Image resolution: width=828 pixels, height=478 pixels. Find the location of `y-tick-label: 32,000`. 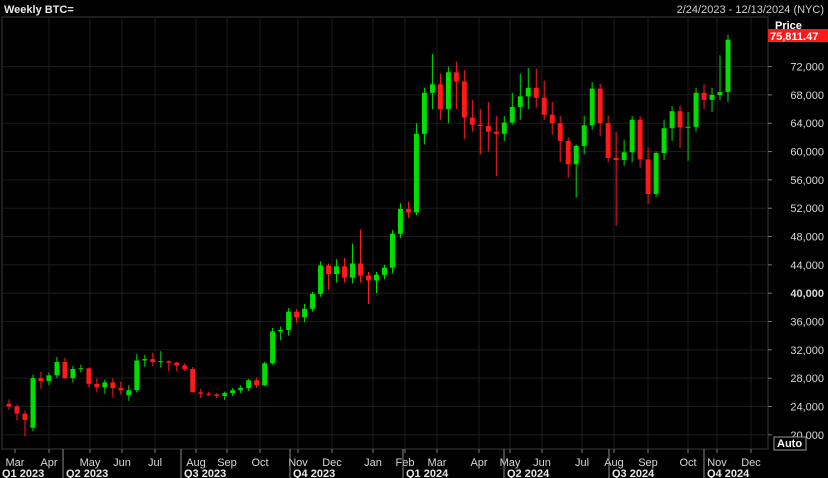

y-tick-label: 32,000 is located at coordinates (807, 351).